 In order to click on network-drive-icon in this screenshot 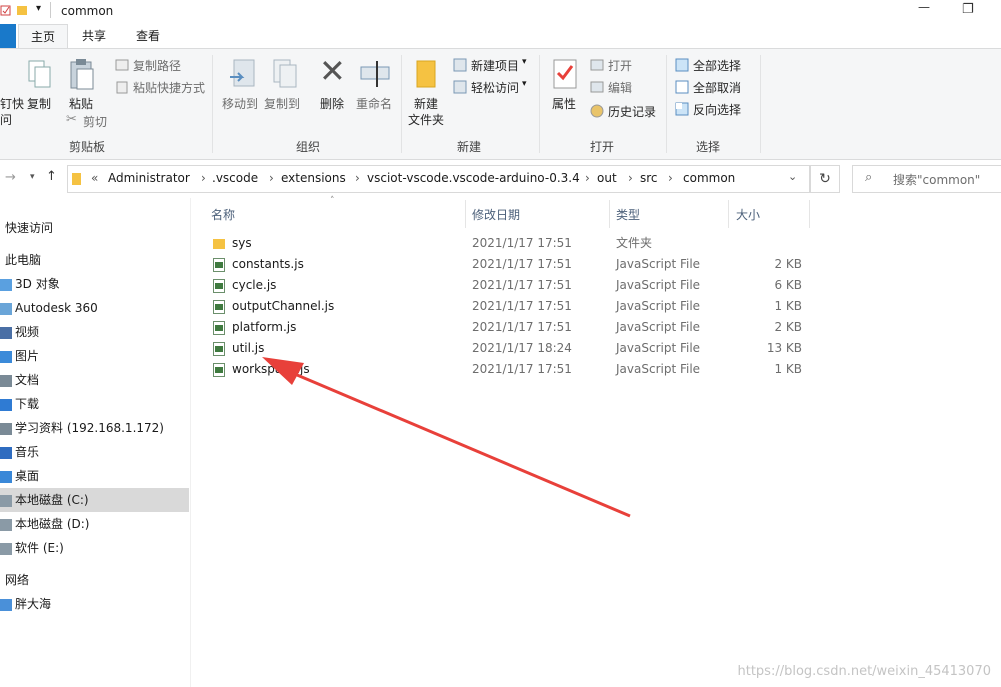, I will do `click(6, 428)`.